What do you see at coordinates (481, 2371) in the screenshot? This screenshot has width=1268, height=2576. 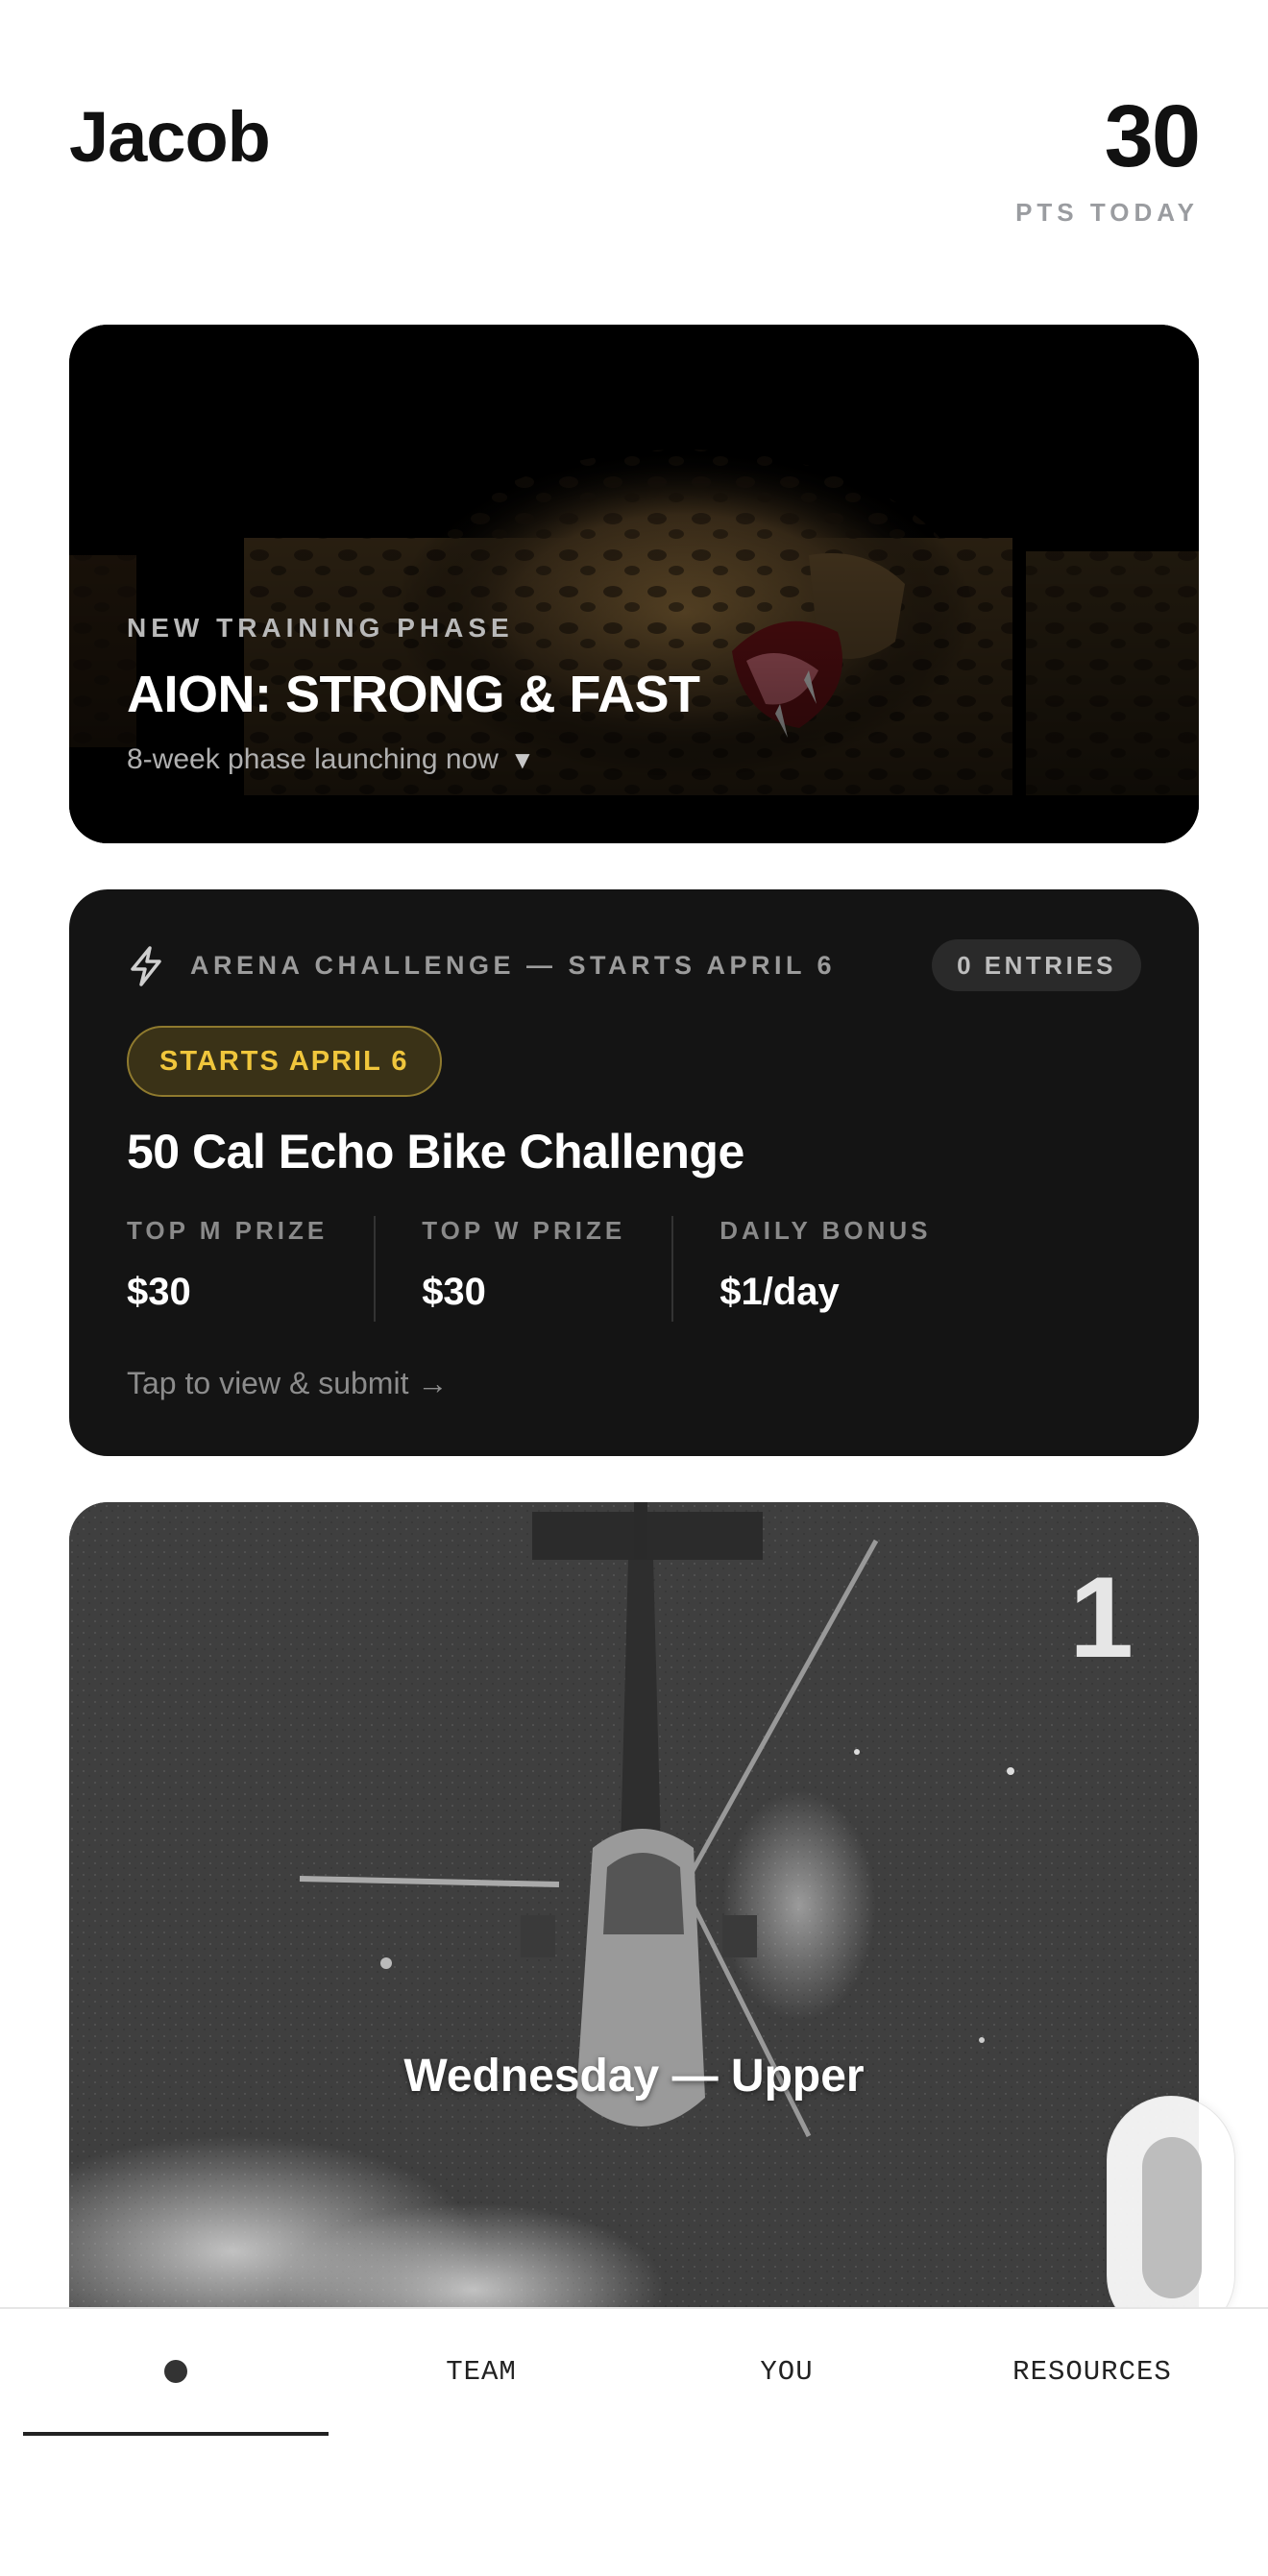 I see `nav-item-team: TEAM` at bounding box center [481, 2371].